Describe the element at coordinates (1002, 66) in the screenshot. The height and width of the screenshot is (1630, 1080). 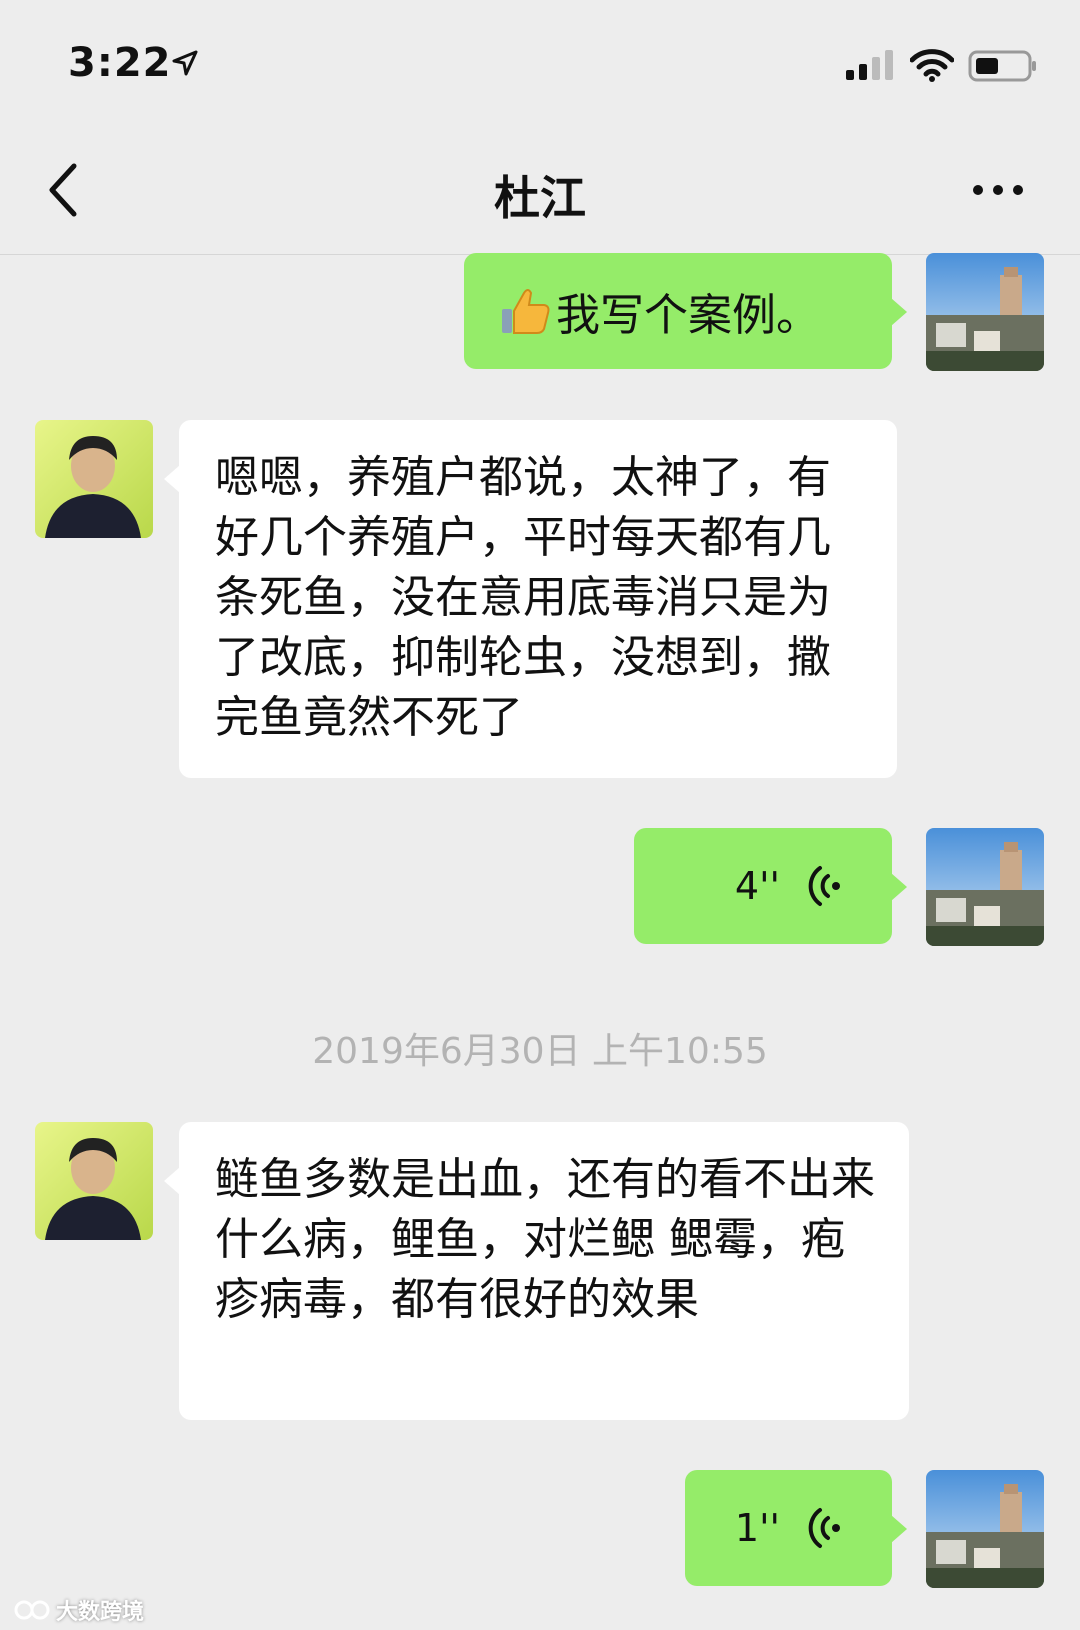
I see `battery-icon` at that location.